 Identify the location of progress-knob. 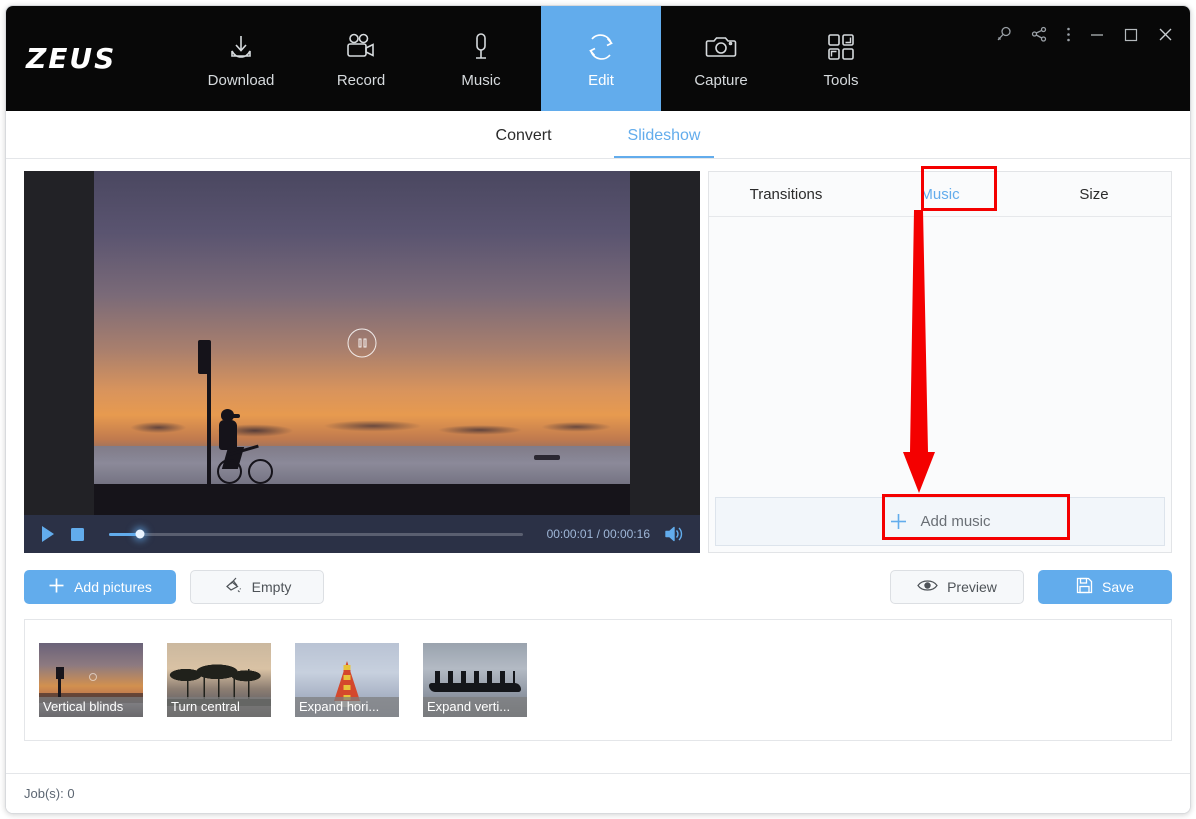
(140, 534).